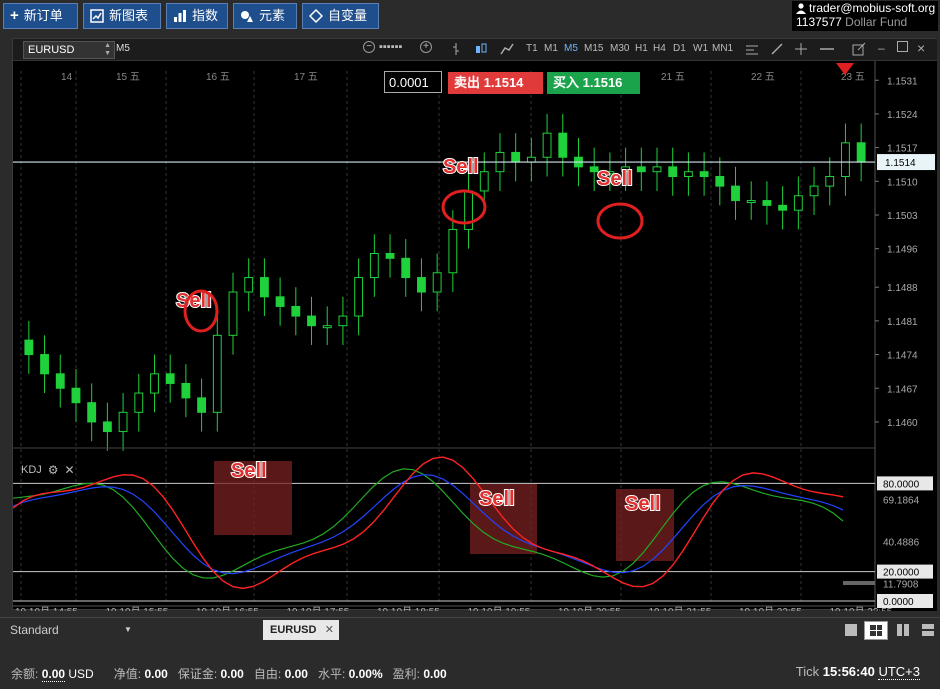  What do you see at coordinates (127, 674) in the screenshot?
I see `equity-label: 净值:` at bounding box center [127, 674].